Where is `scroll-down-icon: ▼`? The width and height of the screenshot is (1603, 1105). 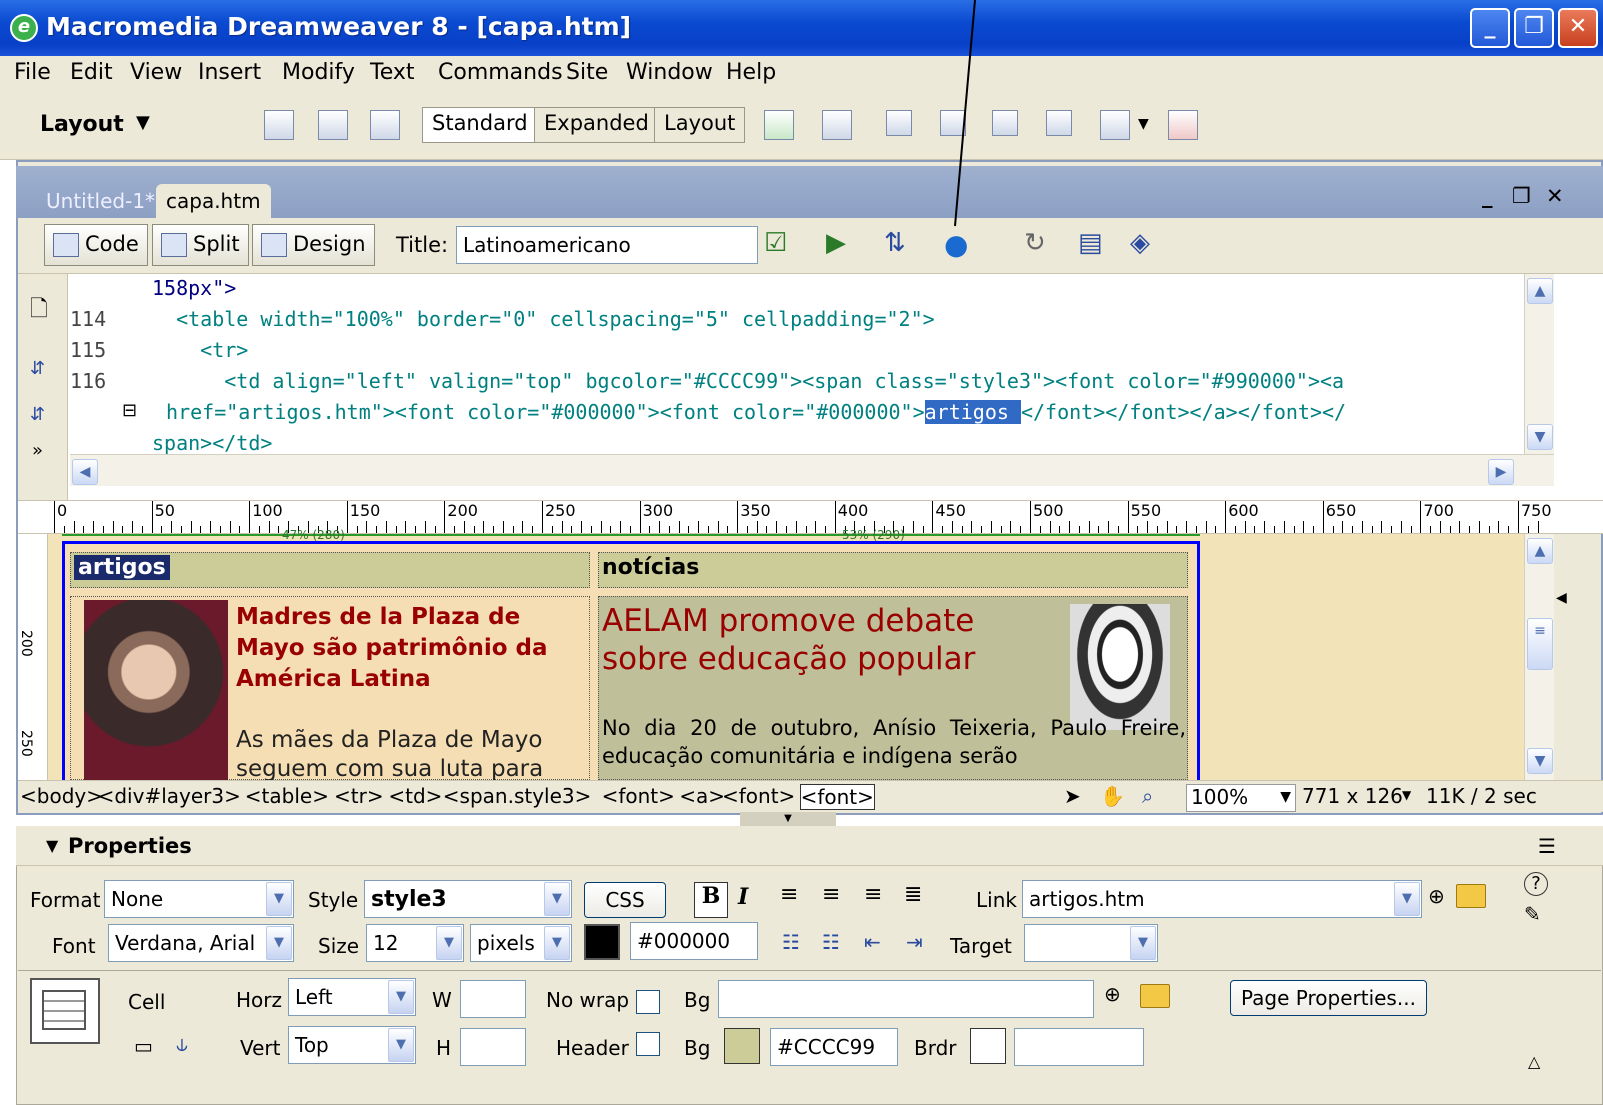 scroll-down-icon: ▼ is located at coordinates (1540, 437).